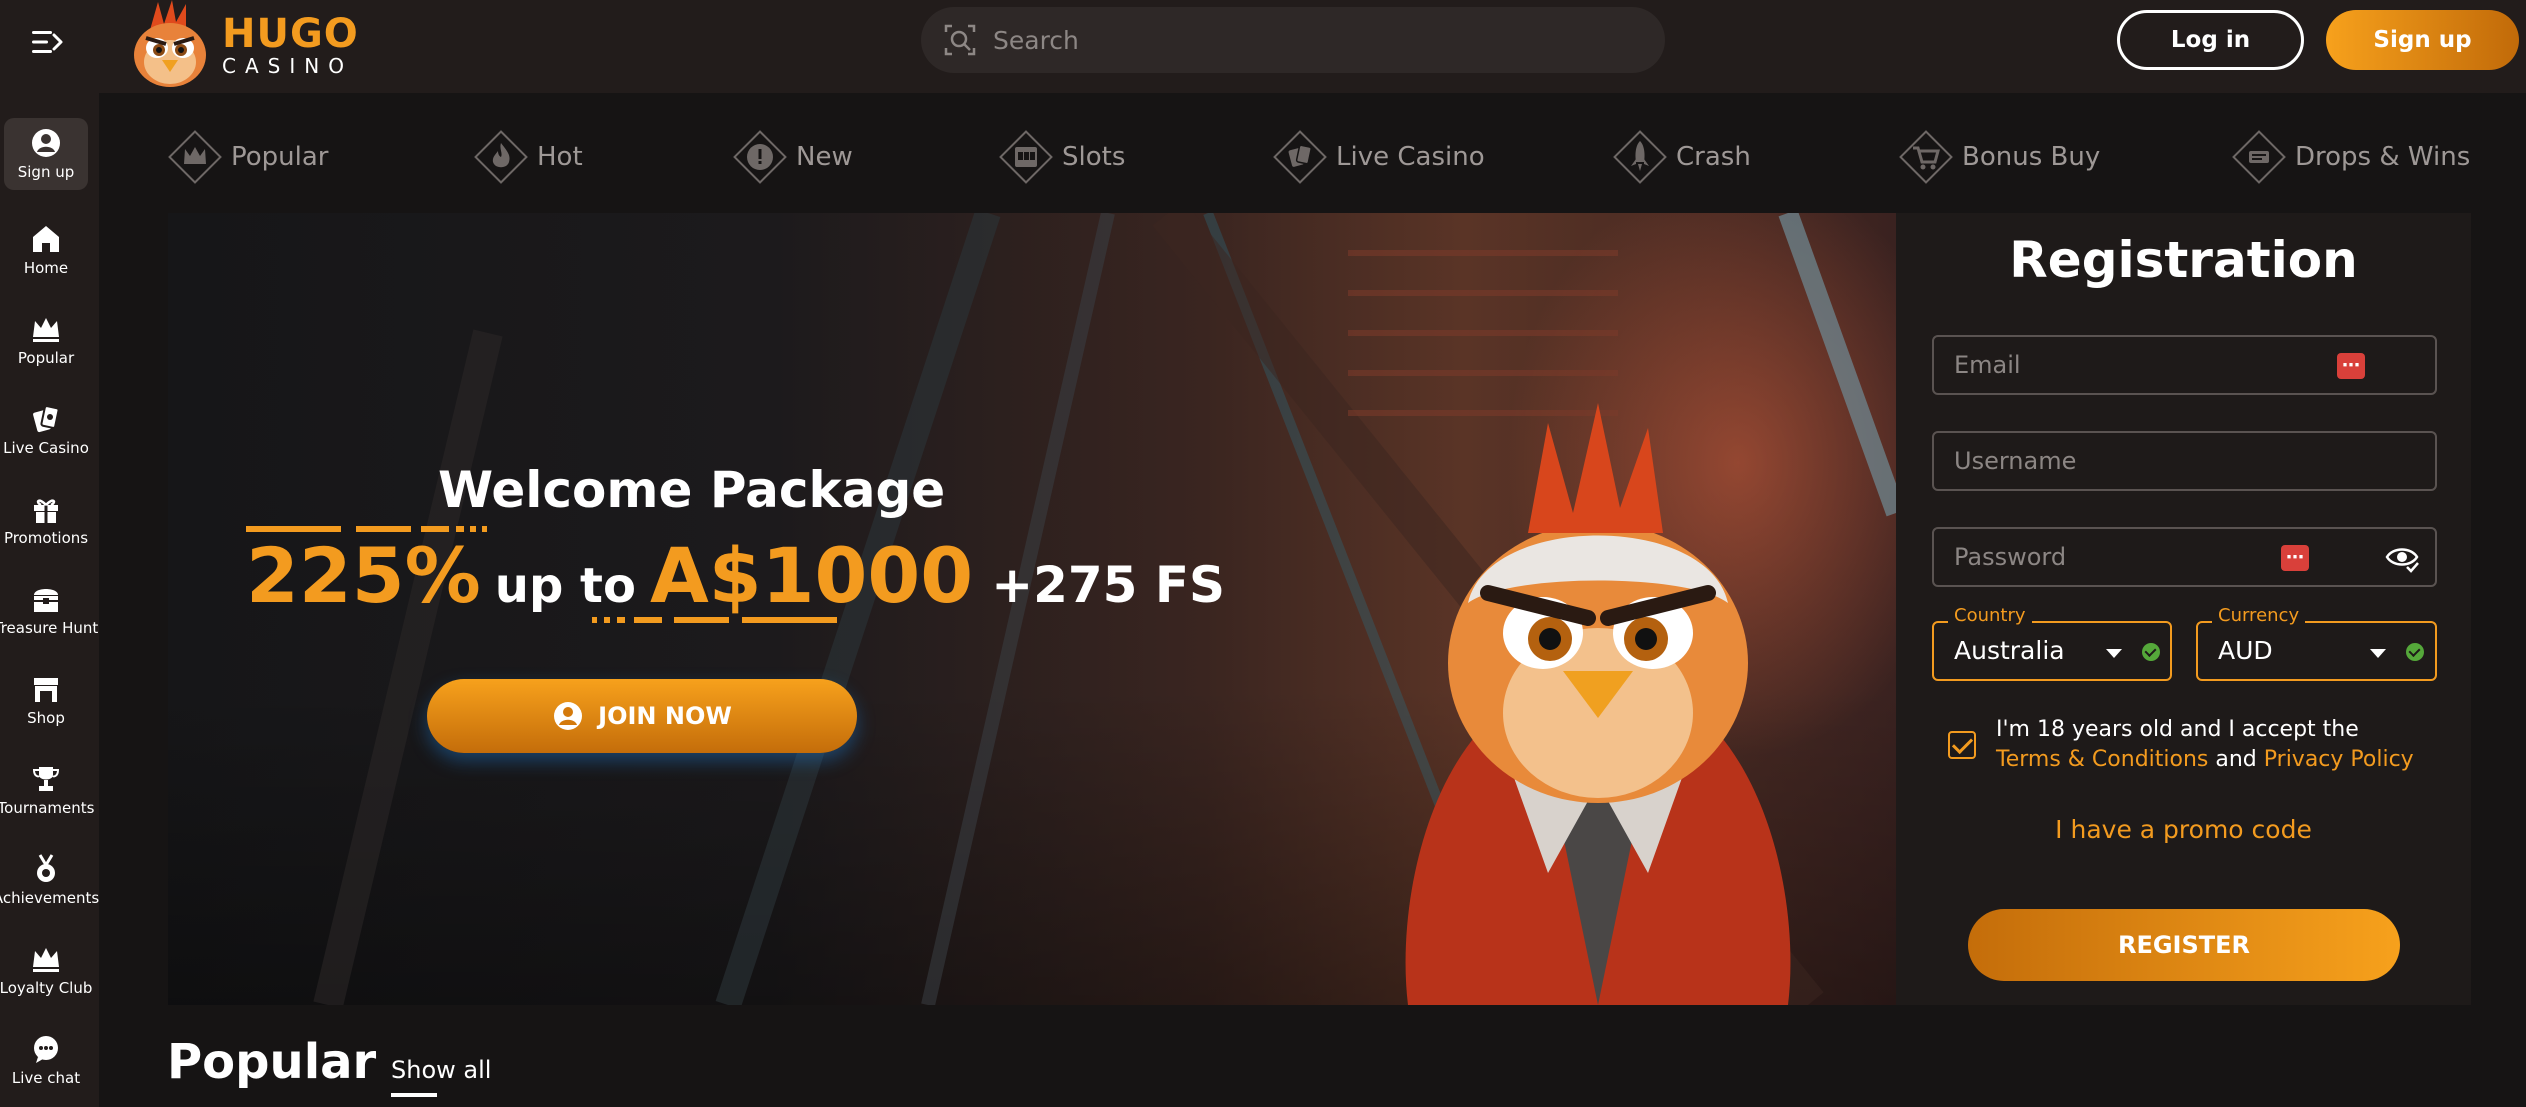 The height and width of the screenshot is (1107, 2526). Describe the element at coordinates (2009, 650) in the screenshot. I see `country-value: Australia` at that location.